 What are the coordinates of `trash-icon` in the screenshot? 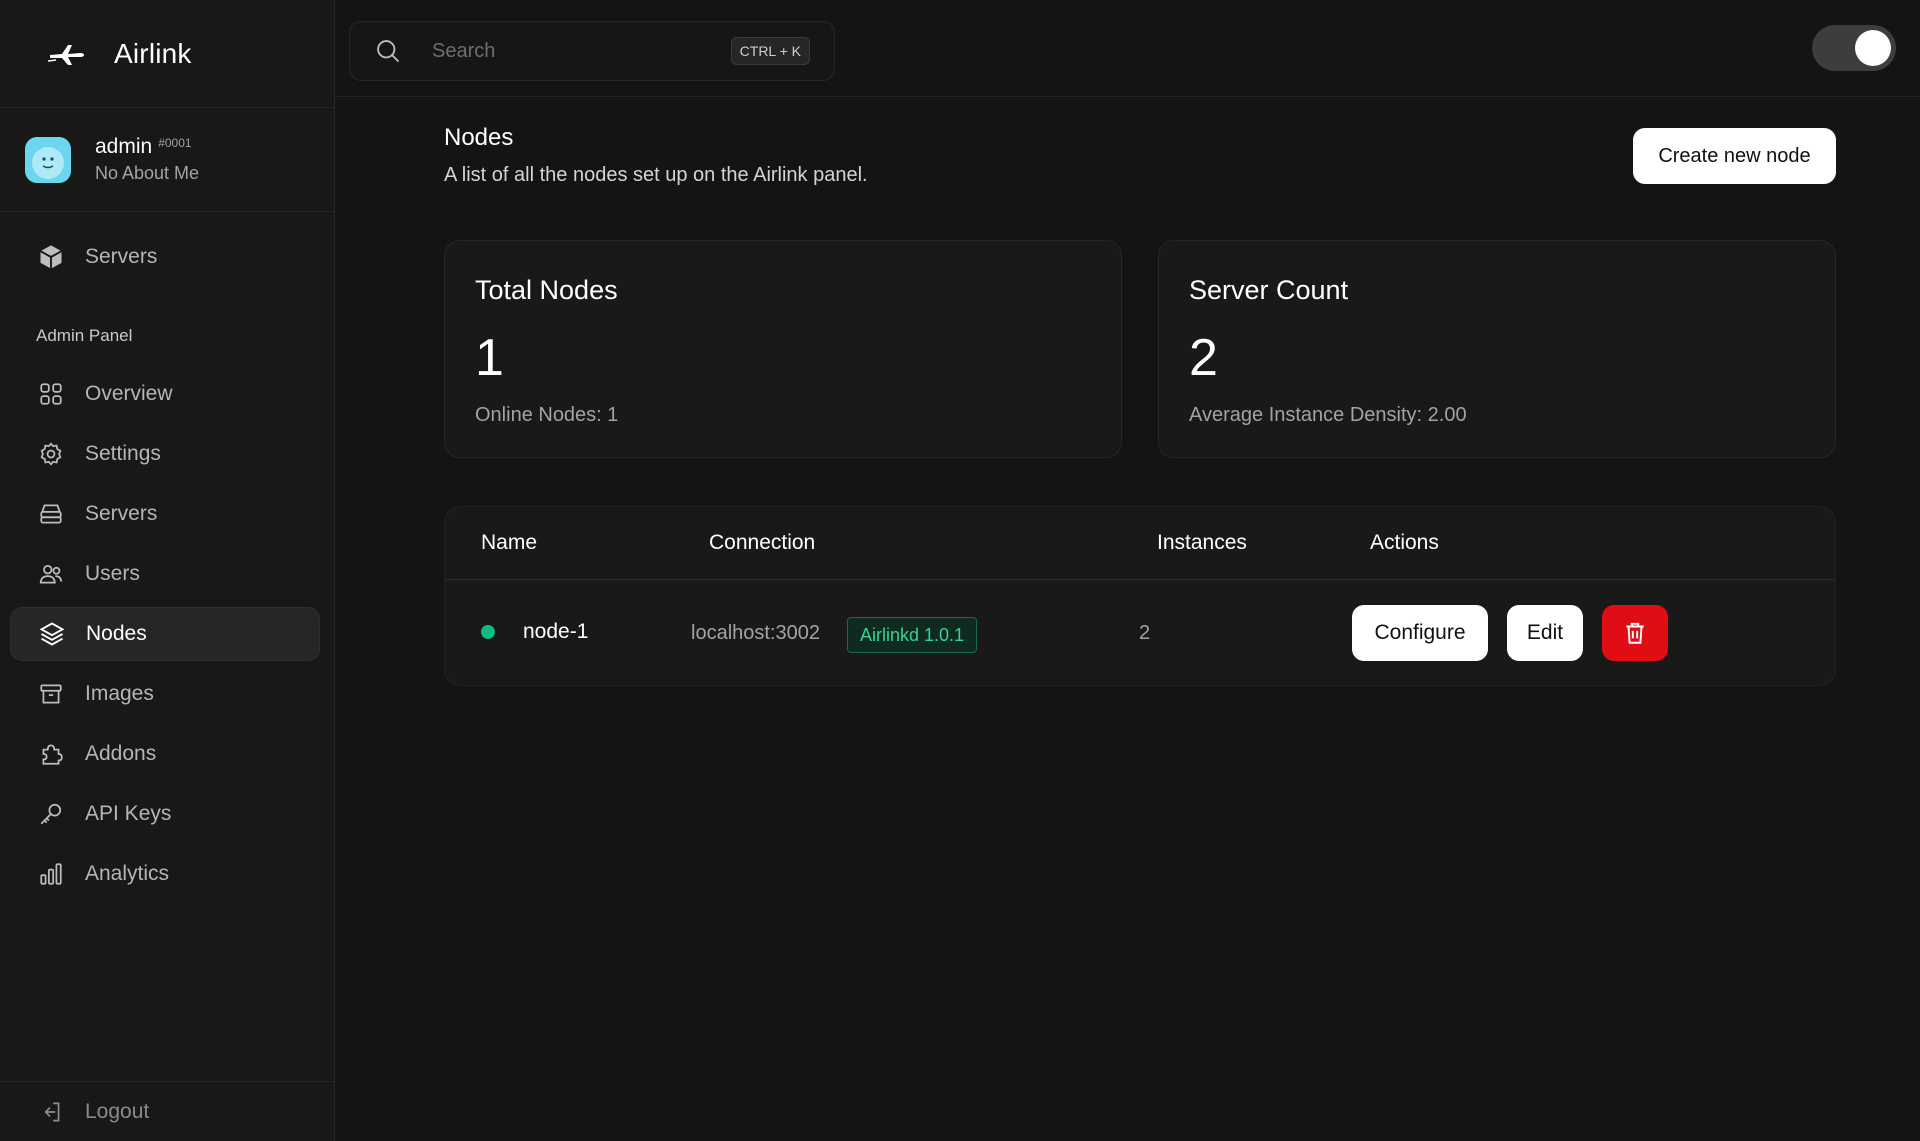 It's located at (1635, 633).